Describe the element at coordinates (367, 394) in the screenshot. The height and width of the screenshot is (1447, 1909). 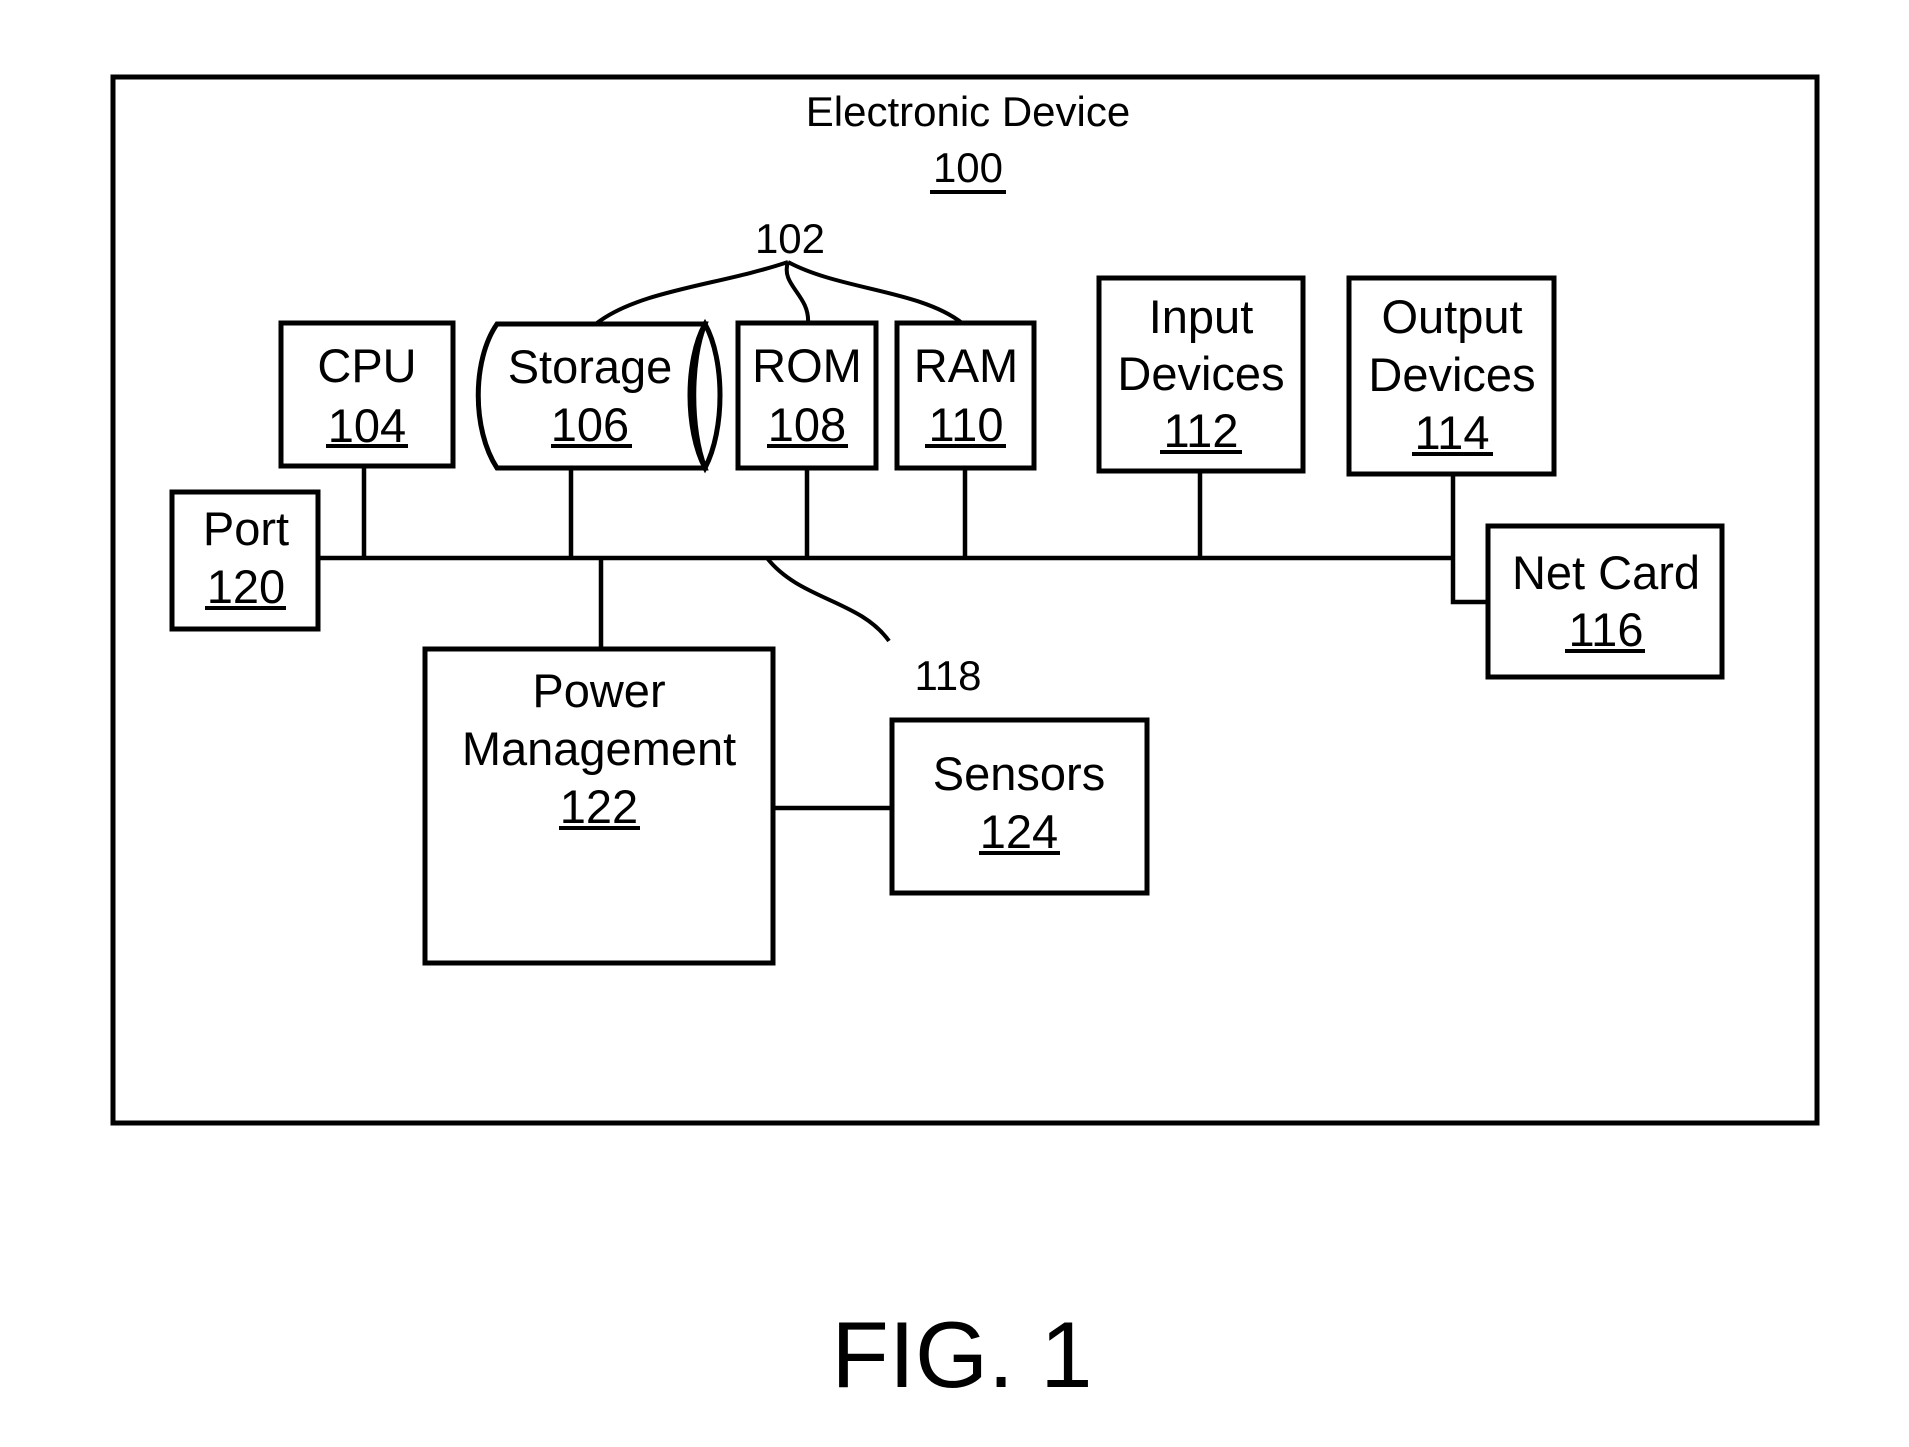
I see `cpu-block: CPU 104` at that location.